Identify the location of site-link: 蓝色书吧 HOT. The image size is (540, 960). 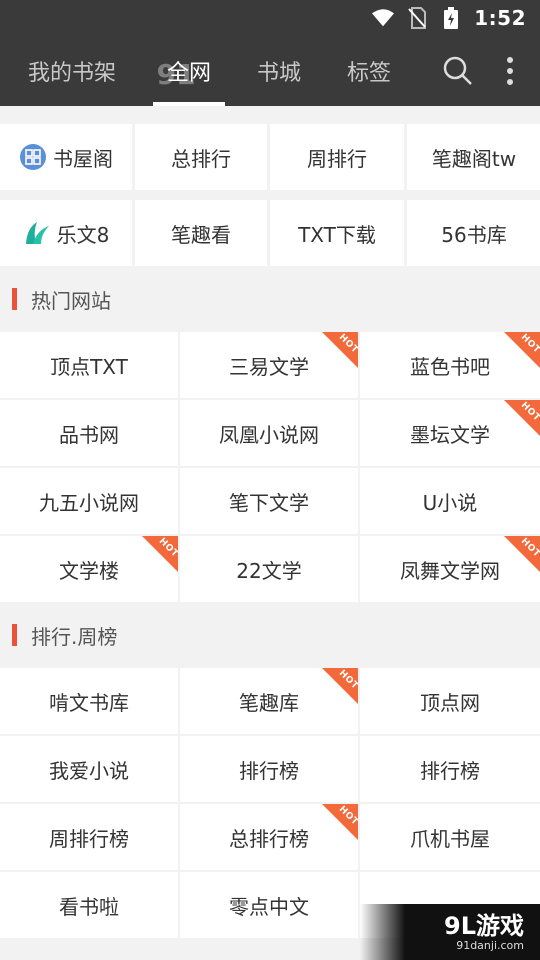
(450, 365).